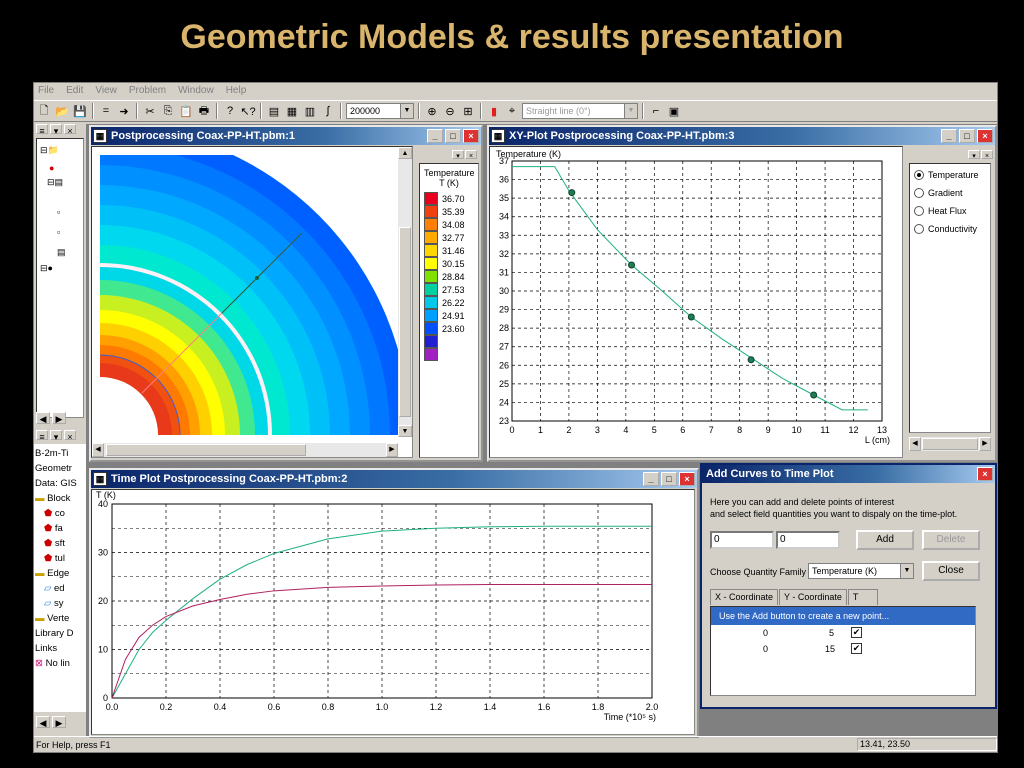  Describe the element at coordinates (580, 111) in the screenshot. I see `curve-type-combo: Straight line (0°) ▼` at that location.